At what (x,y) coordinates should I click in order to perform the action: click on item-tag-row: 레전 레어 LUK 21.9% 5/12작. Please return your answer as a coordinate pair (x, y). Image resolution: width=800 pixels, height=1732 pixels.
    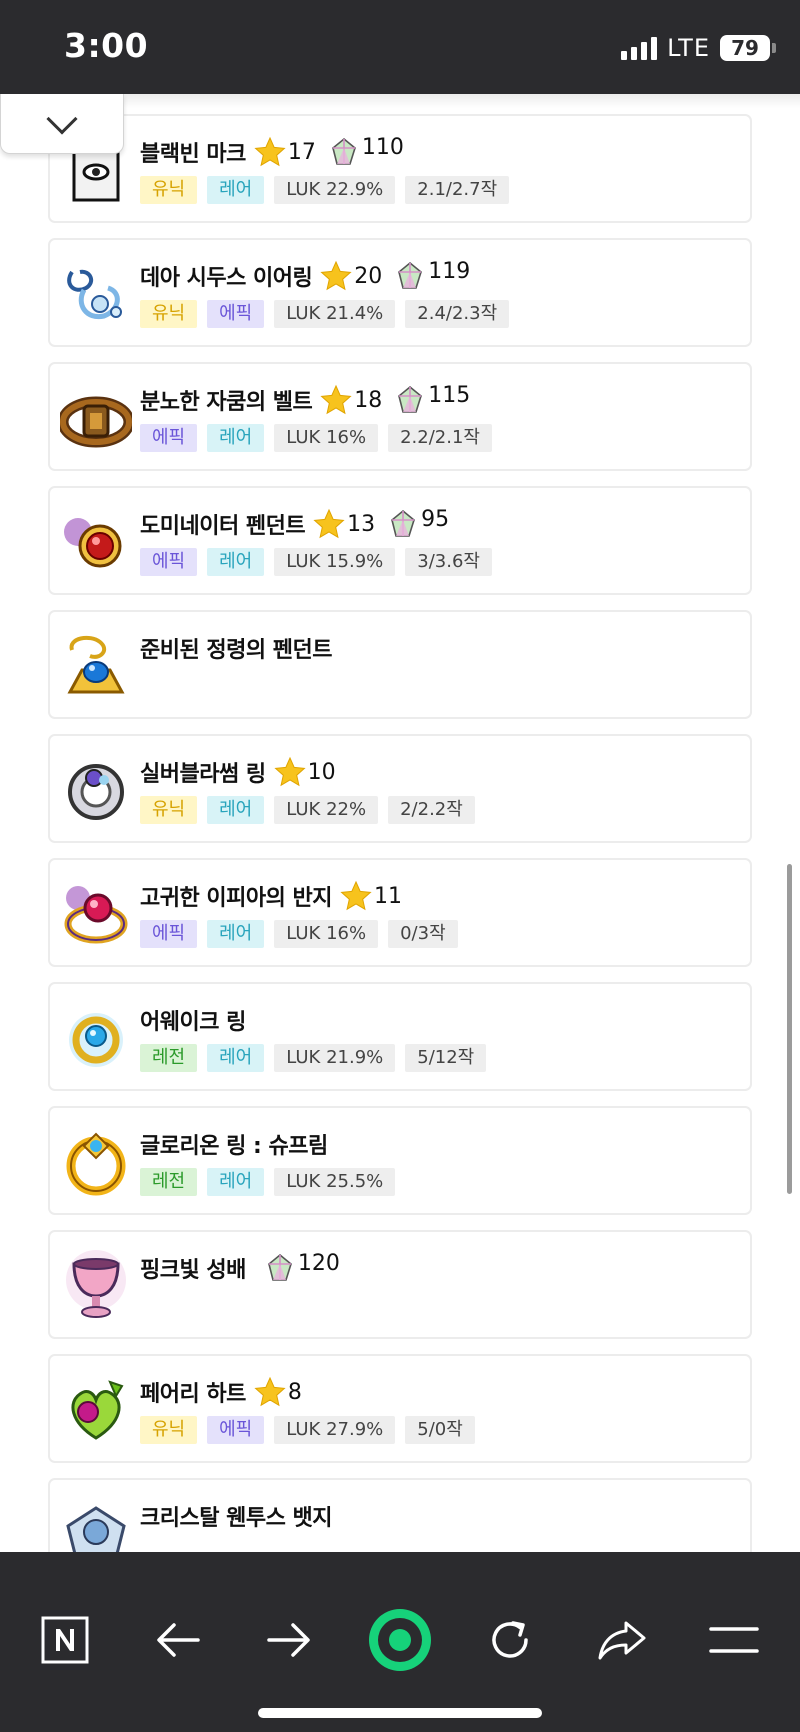
    Looking at the image, I should click on (313, 1058).